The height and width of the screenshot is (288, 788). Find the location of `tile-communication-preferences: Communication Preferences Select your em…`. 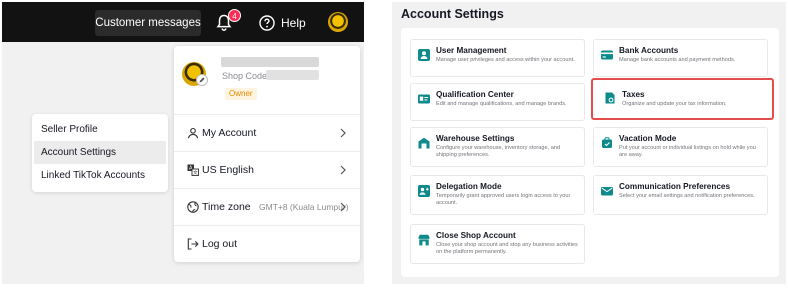

tile-communication-preferences: Communication Preferences Select your em… is located at coordinates (680, 195).